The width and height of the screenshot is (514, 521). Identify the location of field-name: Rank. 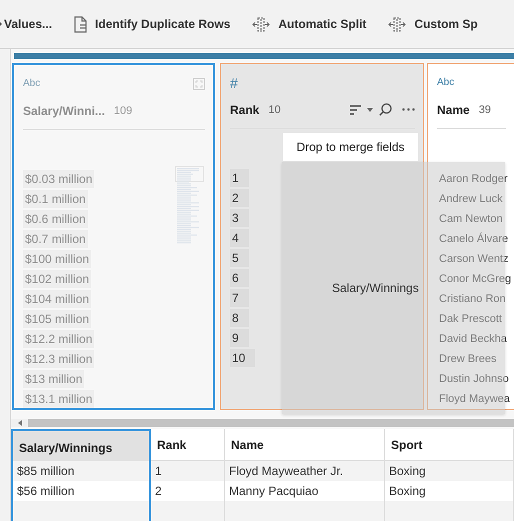
(245, 109).